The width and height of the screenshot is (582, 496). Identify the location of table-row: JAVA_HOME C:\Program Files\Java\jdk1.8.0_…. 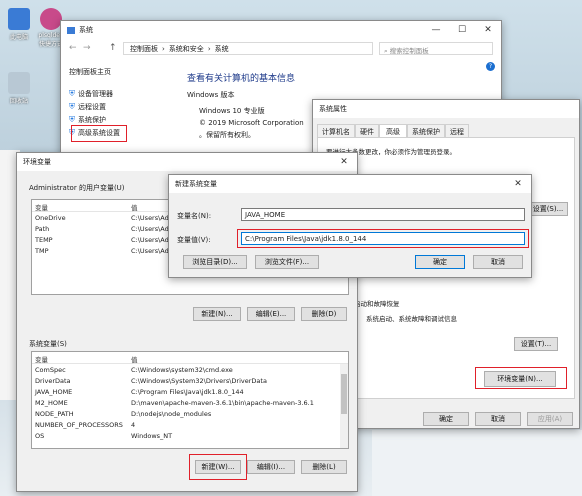
(190, 391).